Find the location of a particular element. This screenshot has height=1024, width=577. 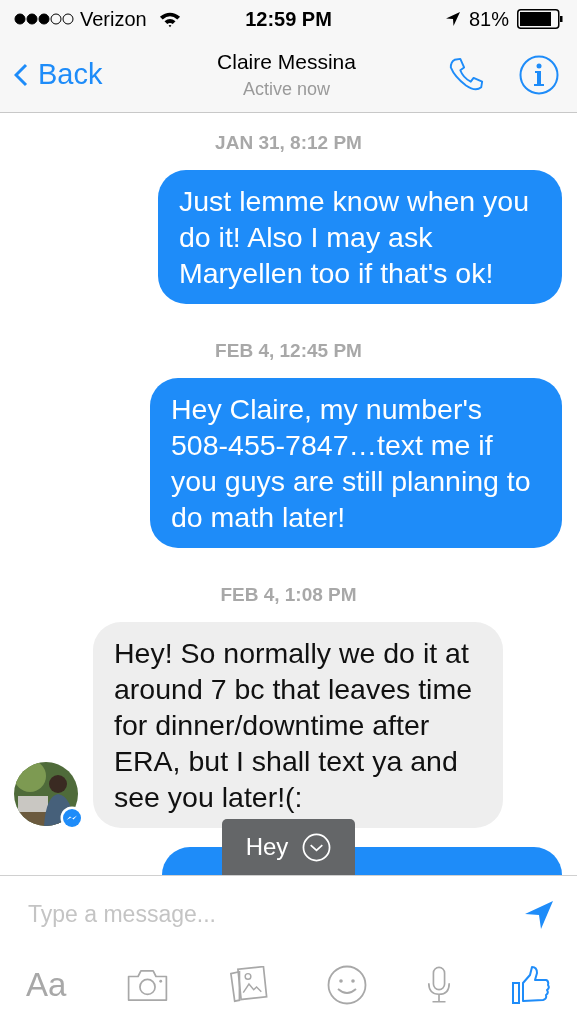

battery-percent: 81% is located at coordinates (488, 19).